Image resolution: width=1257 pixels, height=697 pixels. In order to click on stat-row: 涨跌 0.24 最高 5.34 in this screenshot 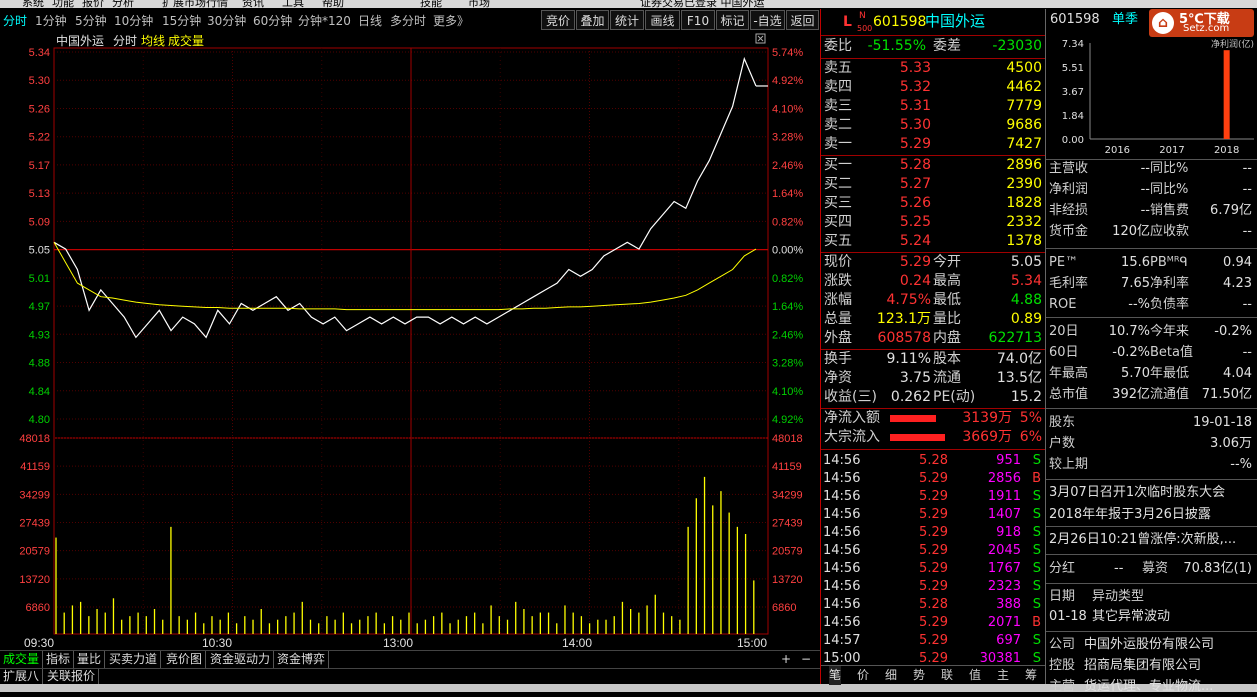, I will do `click(933, 281)`.